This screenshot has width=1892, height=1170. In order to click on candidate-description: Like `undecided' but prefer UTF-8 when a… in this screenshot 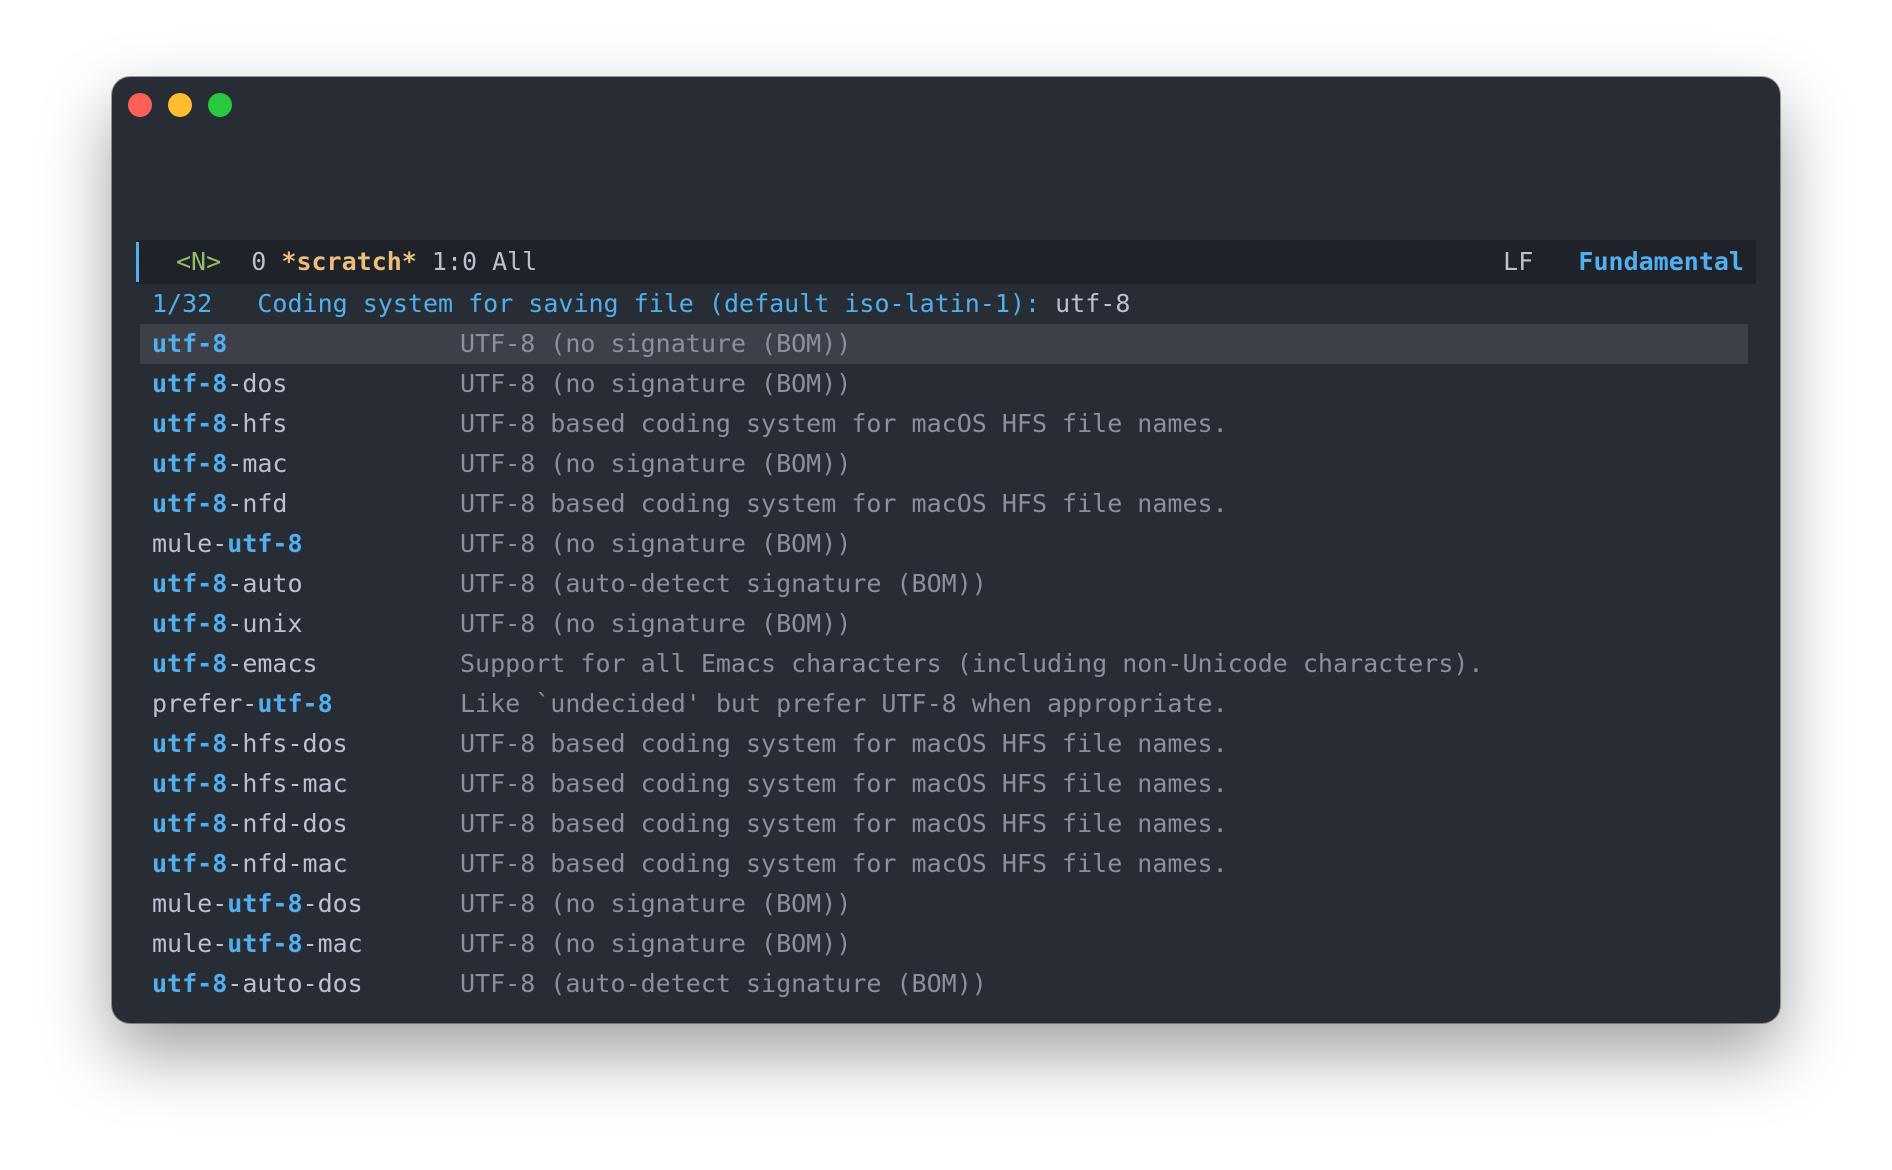, I will do `click(844, 703)`.